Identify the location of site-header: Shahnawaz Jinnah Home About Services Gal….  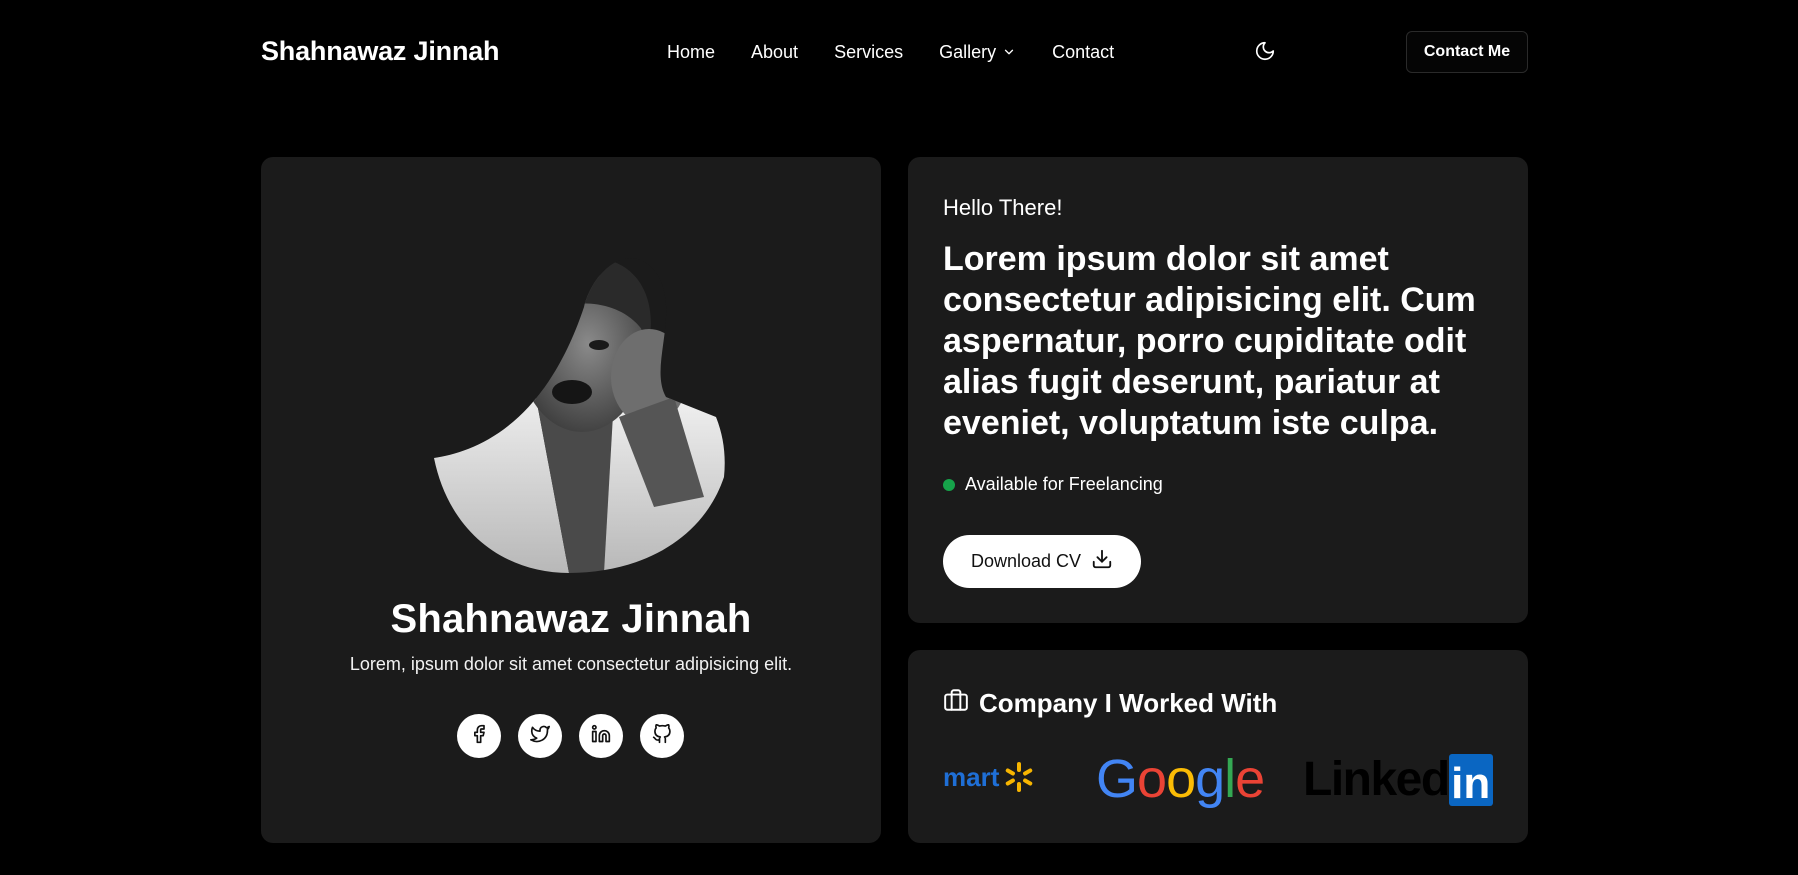
(894, 52).